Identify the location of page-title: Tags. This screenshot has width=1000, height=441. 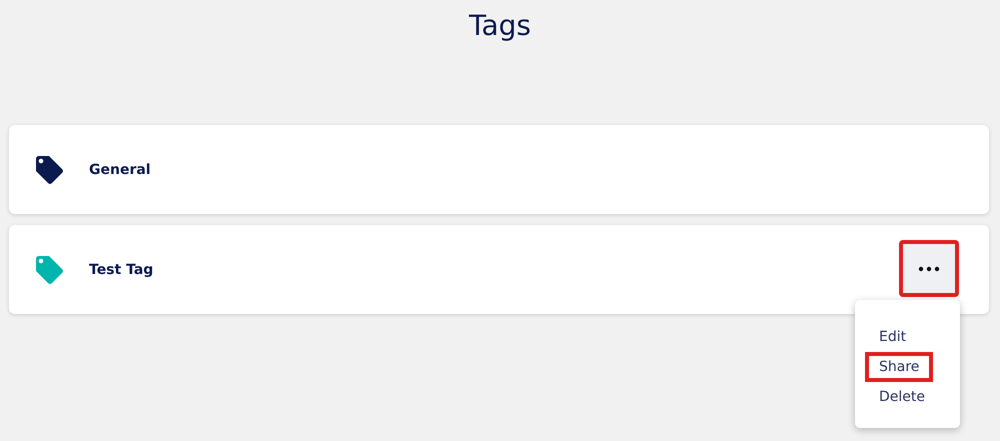
(500, 26).